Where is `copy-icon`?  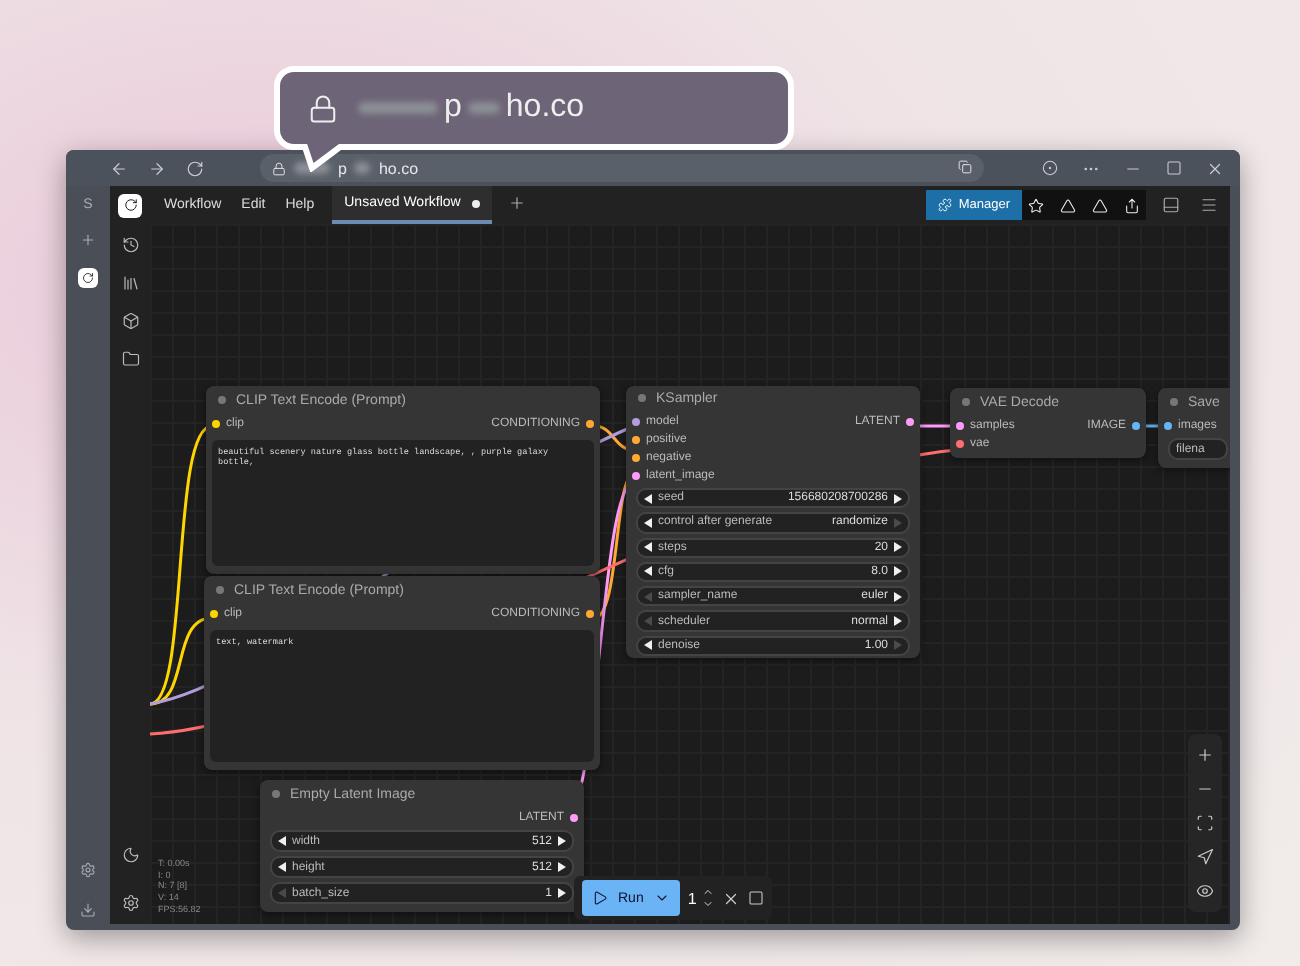 copy-icon is located at coordinates (965, 166).